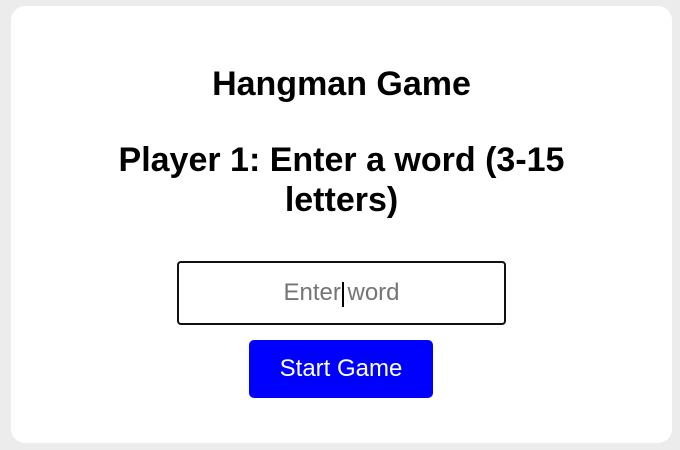 This screenshot has height=450, width=680. I want to click on game-title: Hangman Game, so click(341, 84).